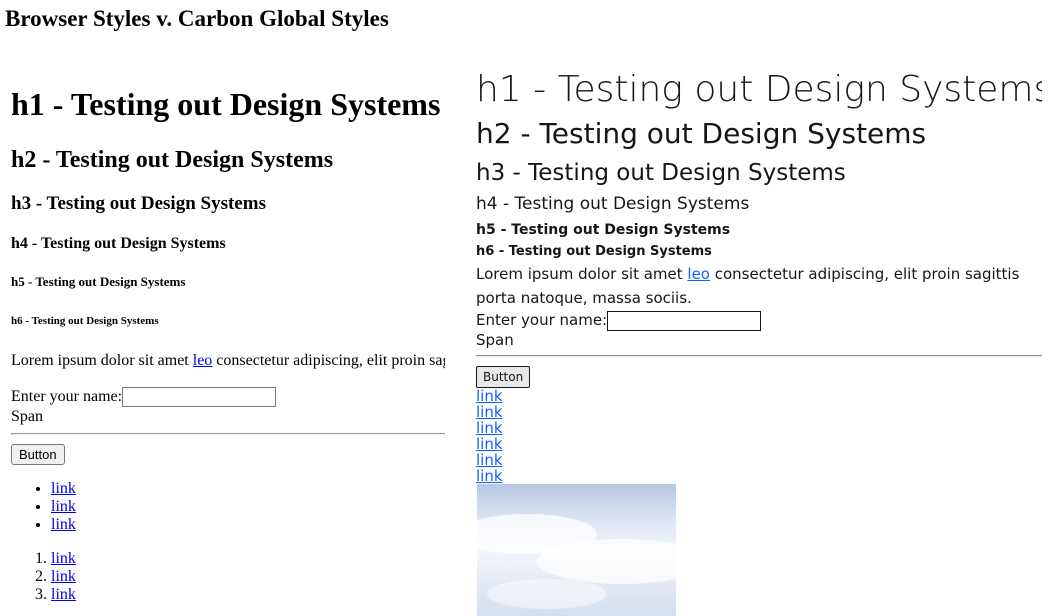 The height and width of the screenshot is (616, 1048). I want to click on browser-h3: h3 - Testing out Design Systems, so click(138, 203).